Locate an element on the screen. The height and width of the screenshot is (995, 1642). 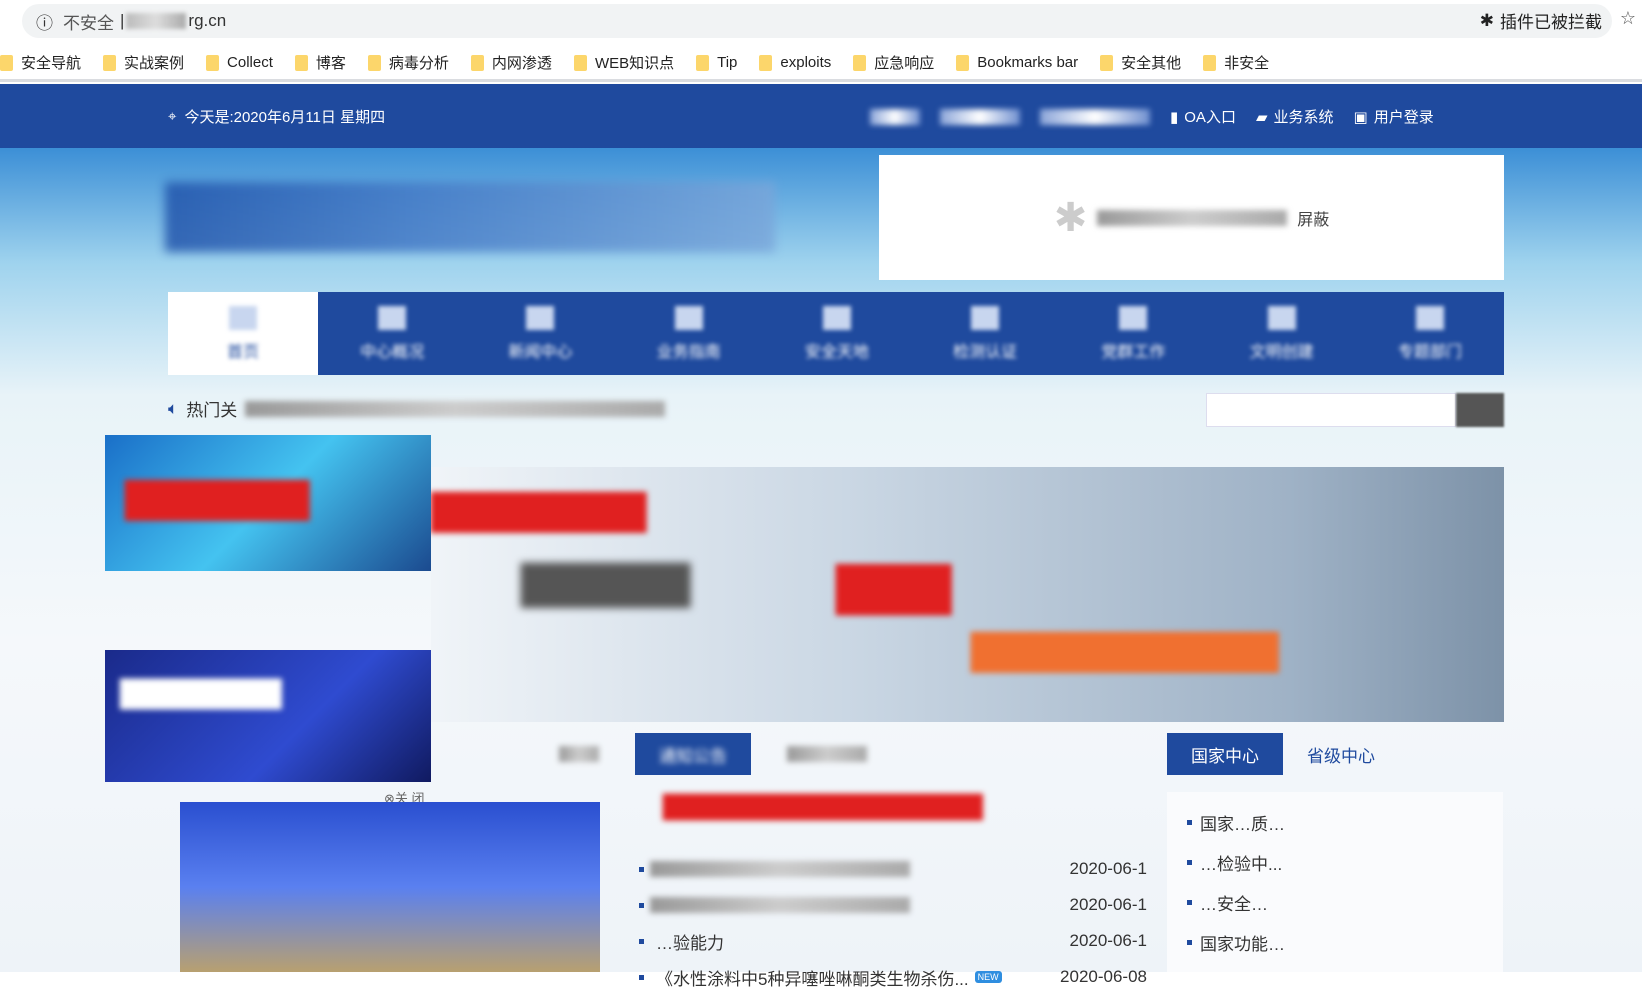
top-header: ⌖ 今天是:2020年6月11日 星期四 ▮ OA入口 ▰ 业务系统 ▣ 用户登录 is located at coordinates (821, 116).